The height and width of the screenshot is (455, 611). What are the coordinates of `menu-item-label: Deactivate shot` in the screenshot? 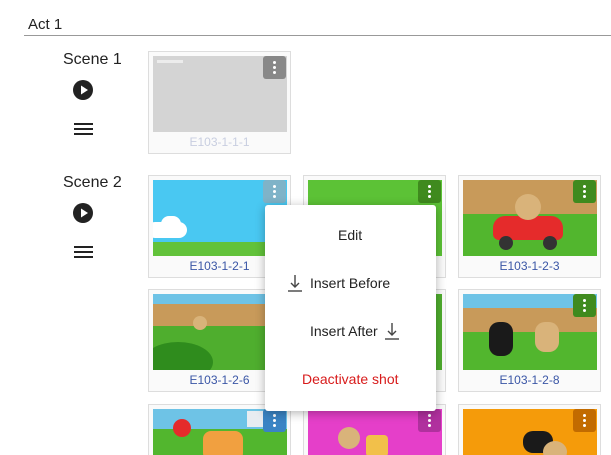 It's located at (350, 379).